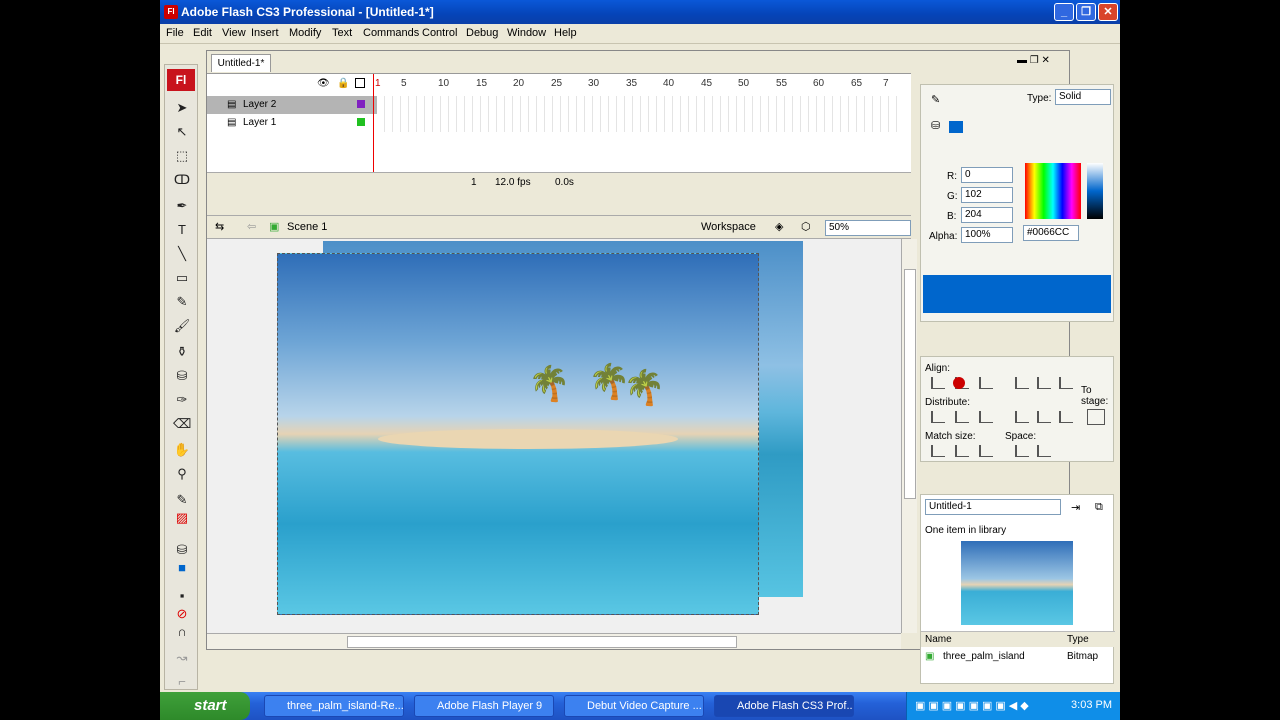 This screenshot has width=1280, height=720. I want to click on eye-icon: 👁, so click(323, 83).